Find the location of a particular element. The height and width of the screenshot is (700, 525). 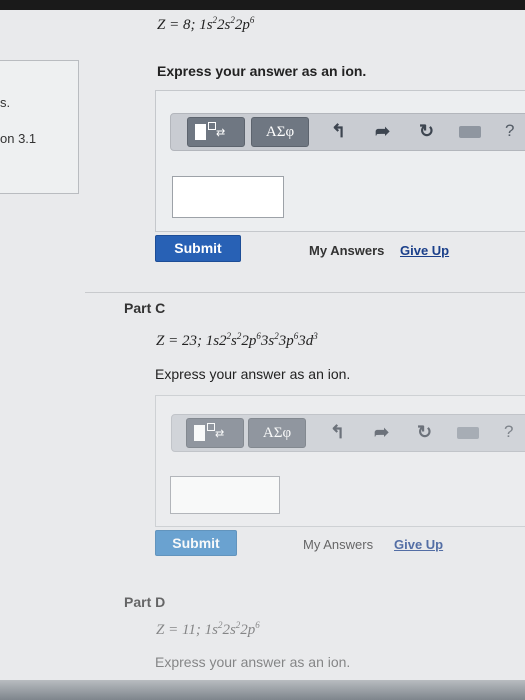

part-b-toolbar: ⇄ ΑΣφ ↰ ➦ ↻ ? is located at coordinates (347, 132).